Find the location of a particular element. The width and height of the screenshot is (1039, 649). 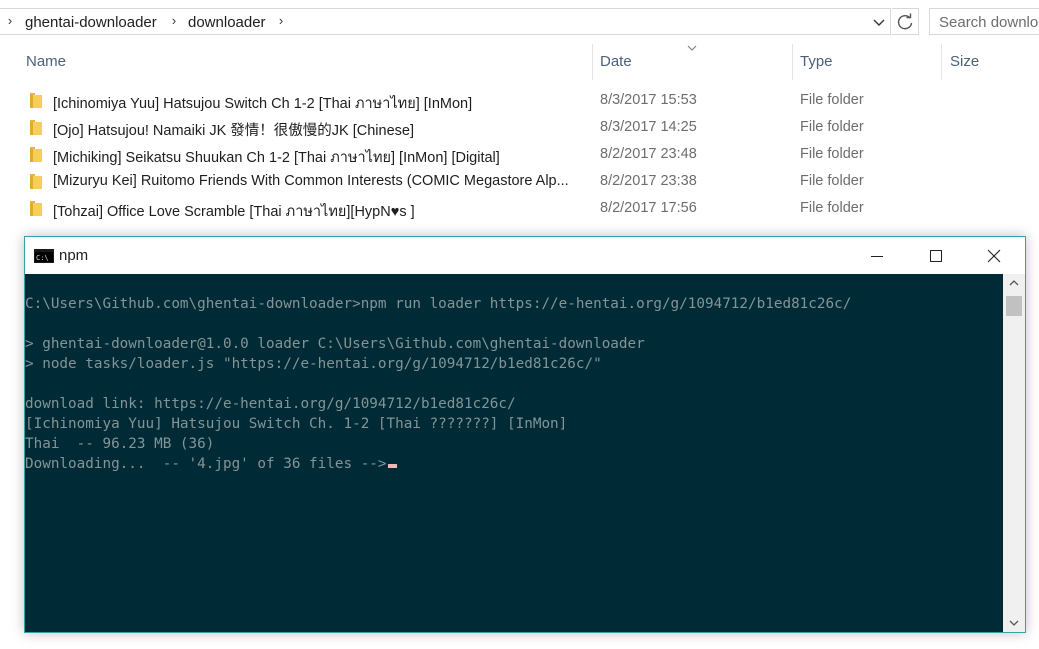

maximize-icon is located at coordinates (936, 256).